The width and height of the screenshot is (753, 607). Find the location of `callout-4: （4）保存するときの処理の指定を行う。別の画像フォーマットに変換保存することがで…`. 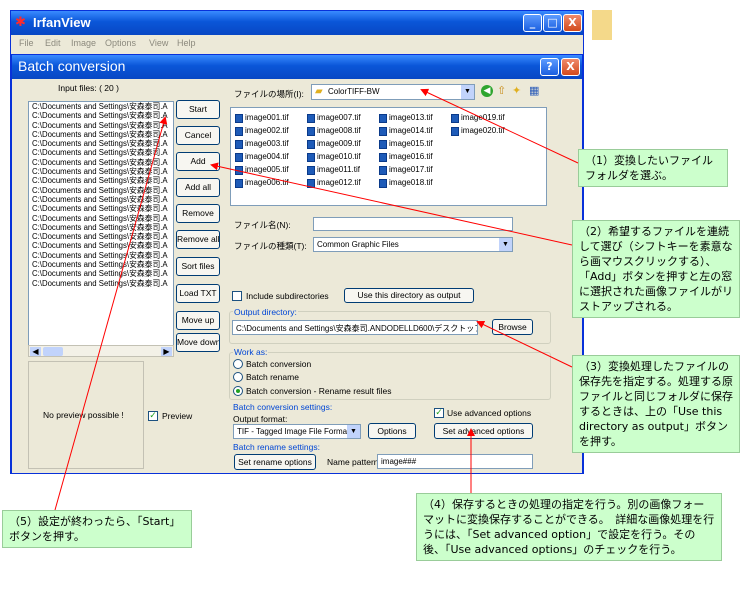

callout-4: （4）保存するときの処理の指定を行う。別の画像フォーマットに変換保存することがで… is located at coordinates (569, 527).